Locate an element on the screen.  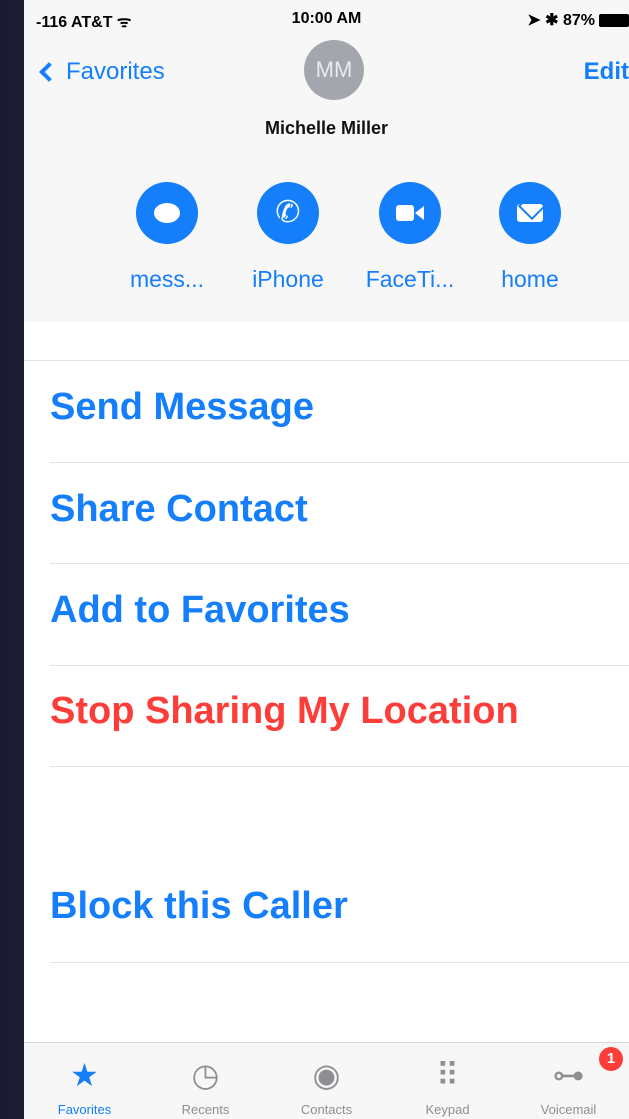
mail-icon is located at coordinates (530, 213).